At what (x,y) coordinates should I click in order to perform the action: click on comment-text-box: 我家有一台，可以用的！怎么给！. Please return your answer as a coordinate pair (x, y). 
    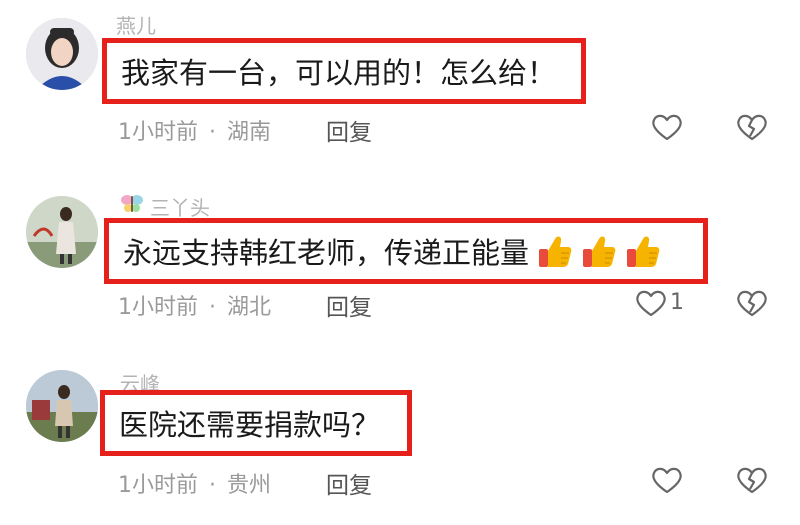
    Looking at the image, I should click on (344, 71).